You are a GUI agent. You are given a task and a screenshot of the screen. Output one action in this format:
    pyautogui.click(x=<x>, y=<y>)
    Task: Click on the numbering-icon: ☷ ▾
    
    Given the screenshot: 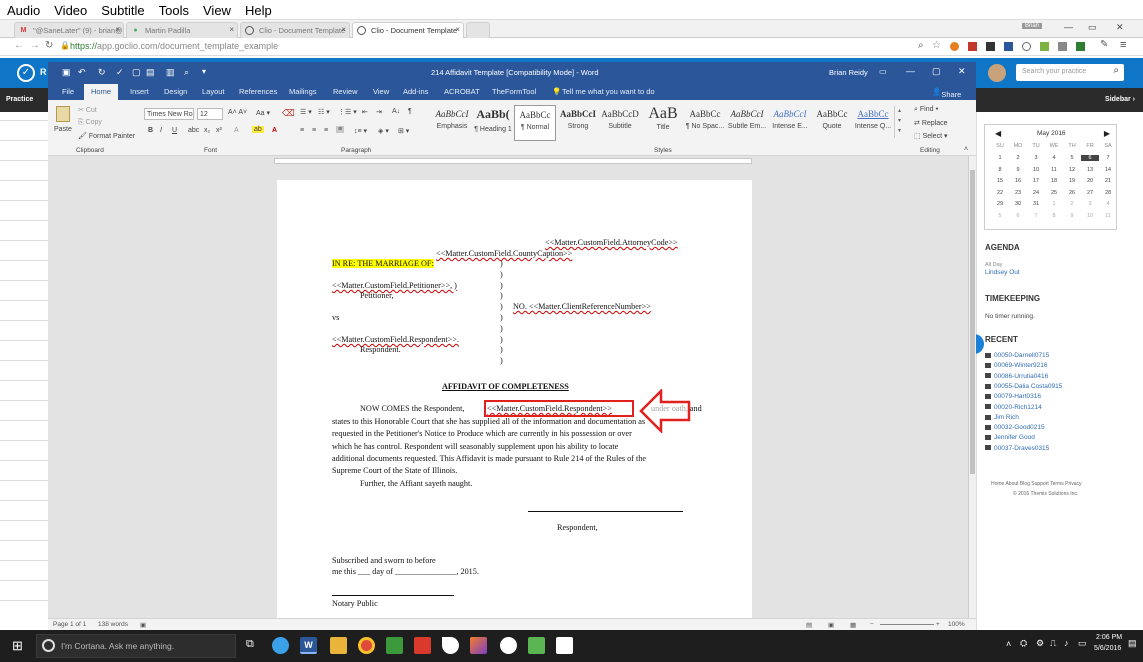 What is the action you would take?
    pyautogui.click(x=324, y=112)
    